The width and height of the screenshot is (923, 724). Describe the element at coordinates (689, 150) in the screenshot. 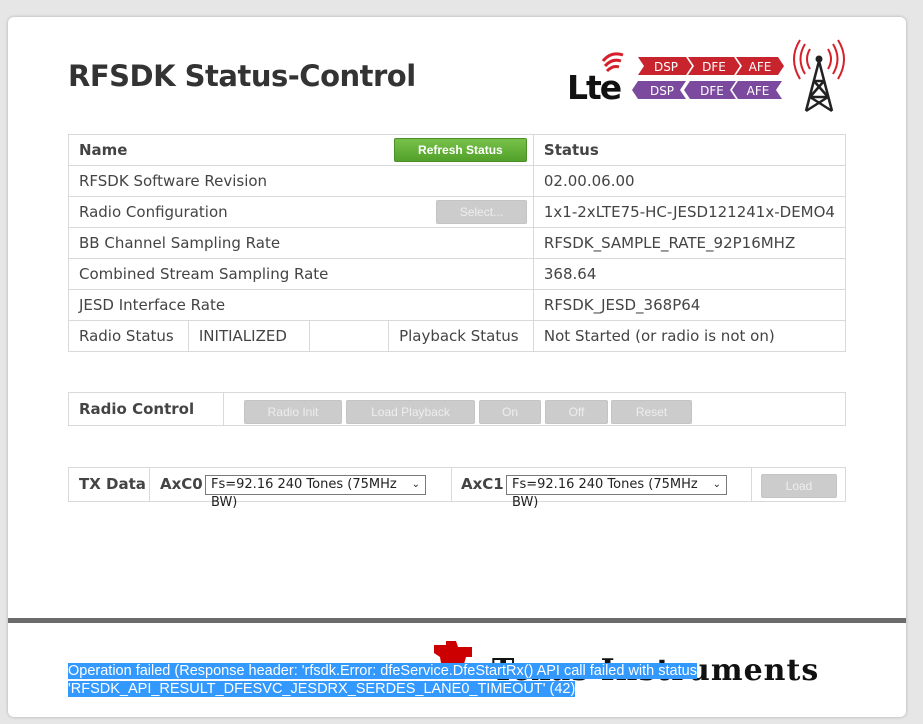

I see `status-column-header: Status` at that location.